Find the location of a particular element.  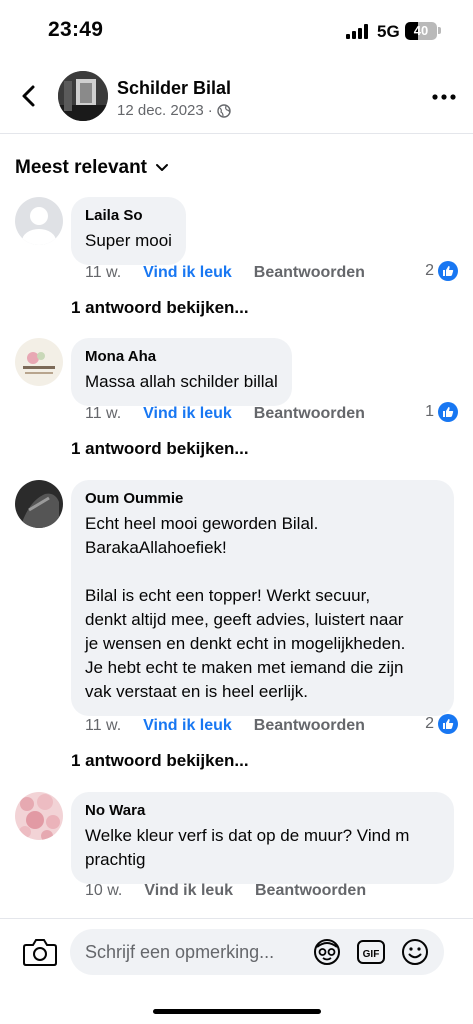

comment-text: Massa allah schilder billal is located at coordinates (181, 381).